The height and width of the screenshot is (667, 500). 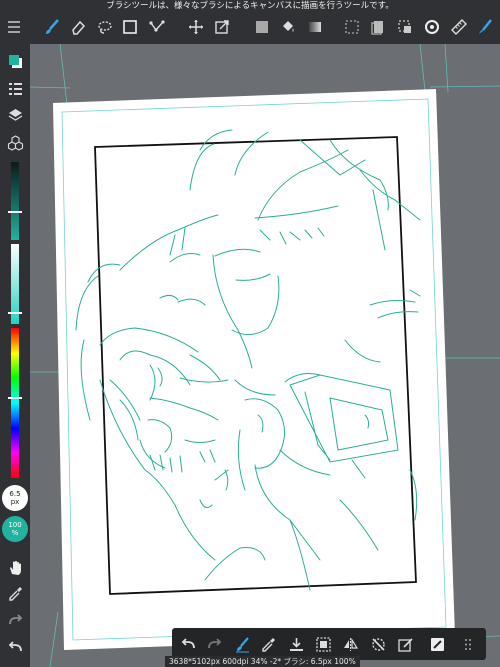 I want to click on rotate-icon, so click(x=432, y=27).